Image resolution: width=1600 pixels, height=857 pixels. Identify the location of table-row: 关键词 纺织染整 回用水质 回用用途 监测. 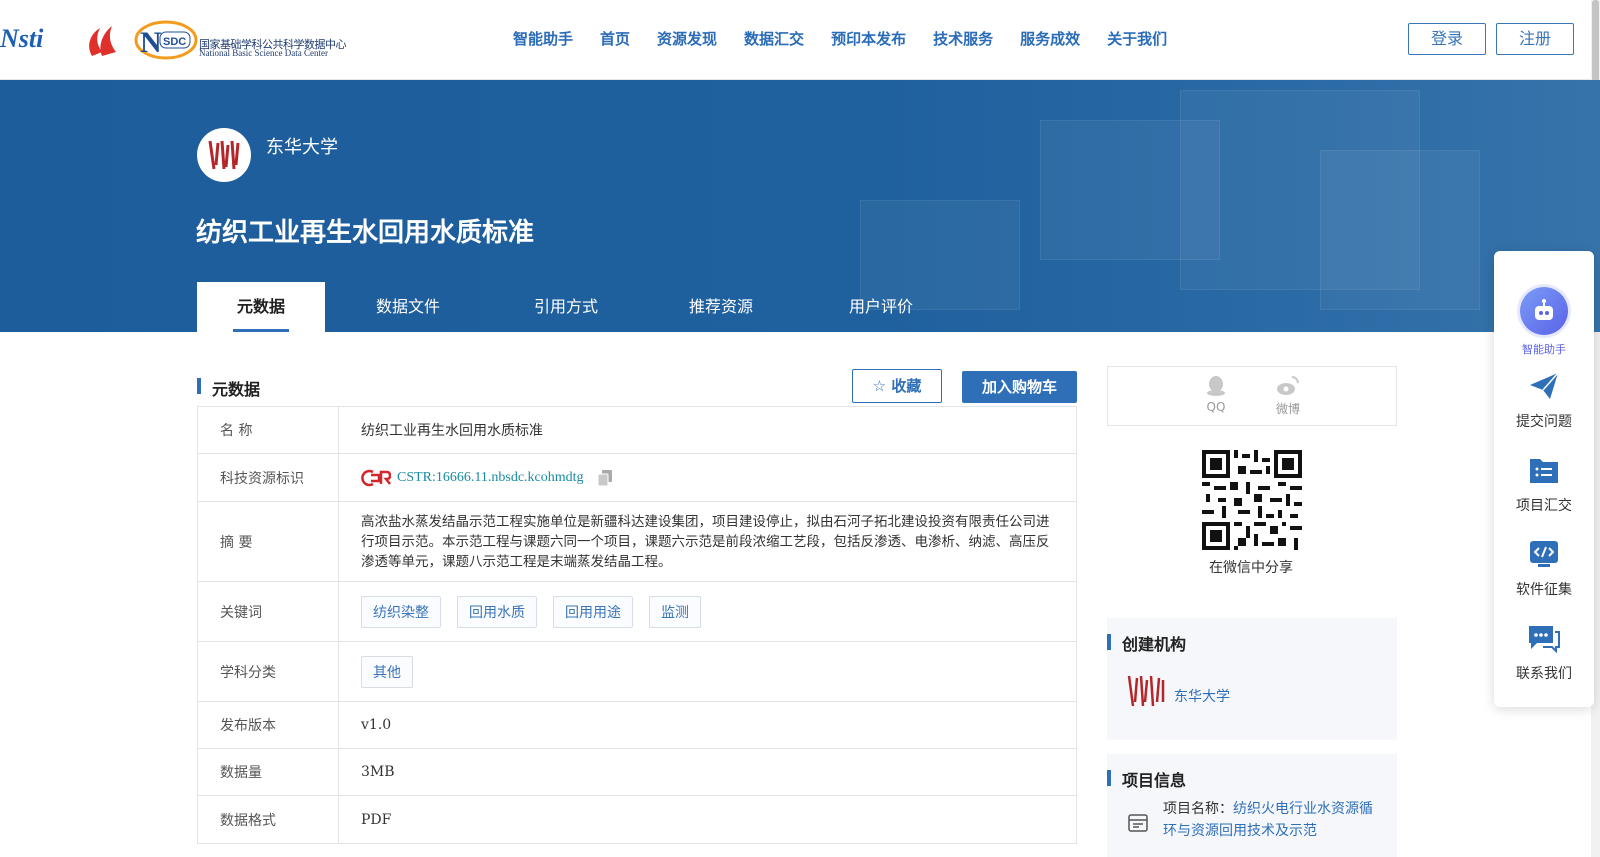
(637, 612).